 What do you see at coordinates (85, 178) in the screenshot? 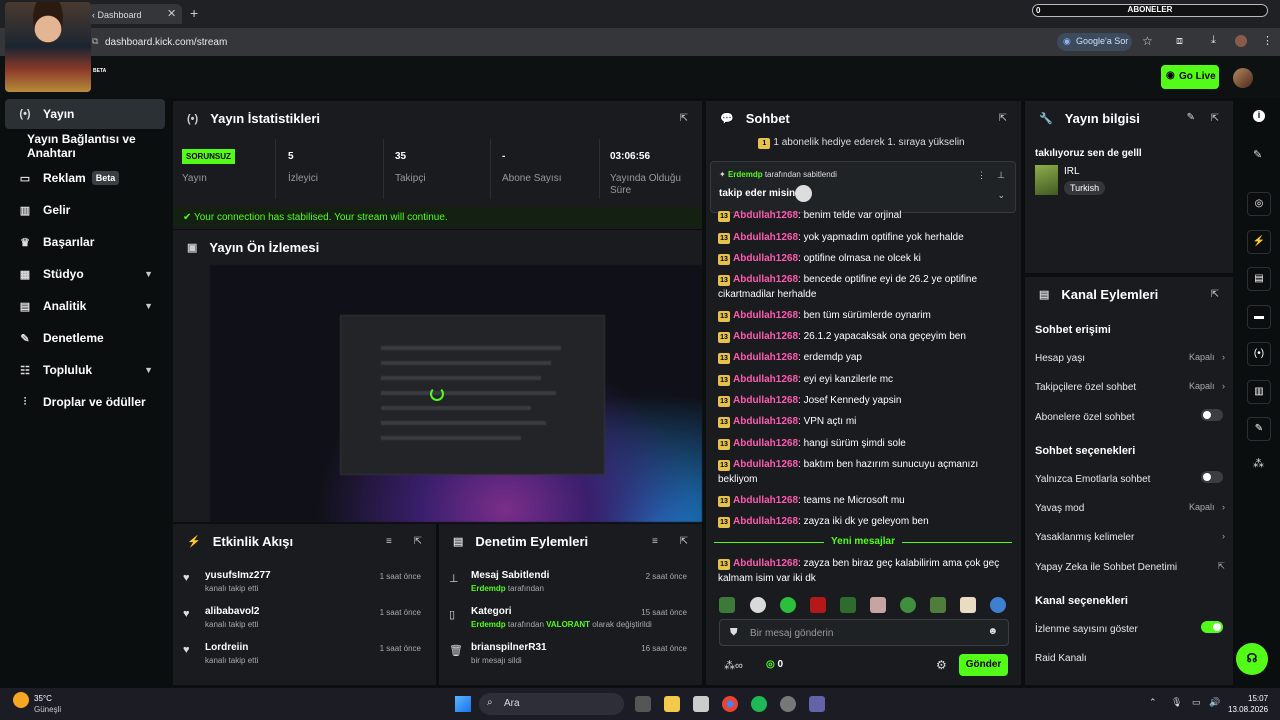
I see `sidebar-item-ads: ▭ Reklam Beta` at bounding box center [85, 178].